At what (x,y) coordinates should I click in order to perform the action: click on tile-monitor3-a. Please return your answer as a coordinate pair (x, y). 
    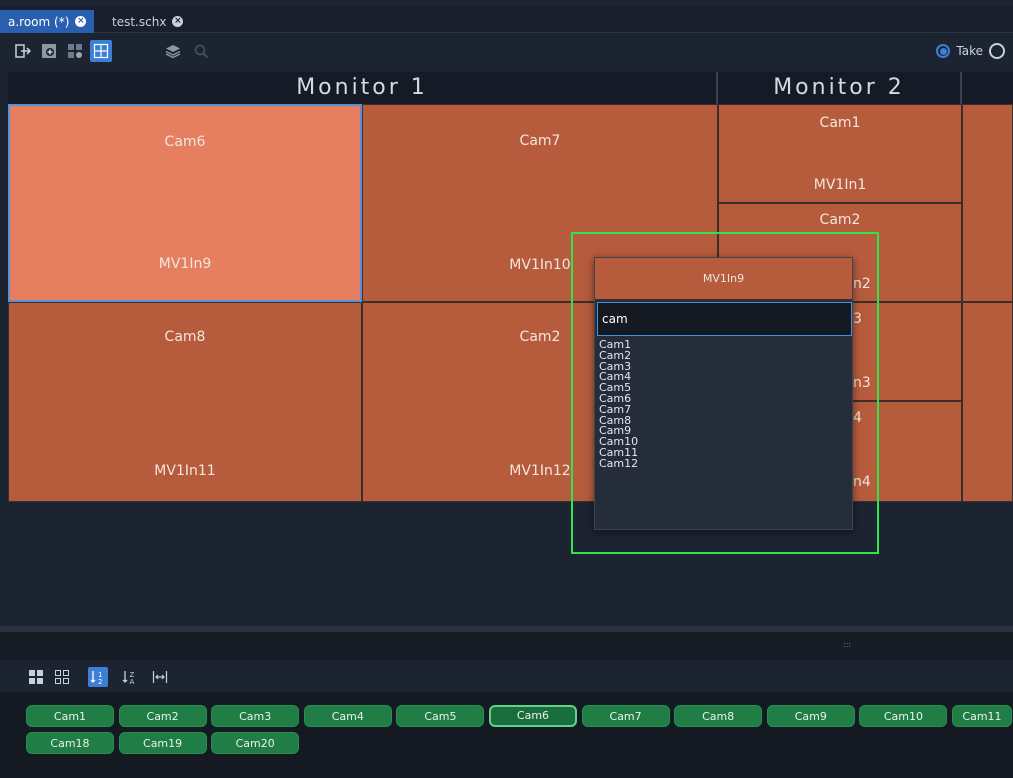
    Looking at the image, I should click on (987, 203).